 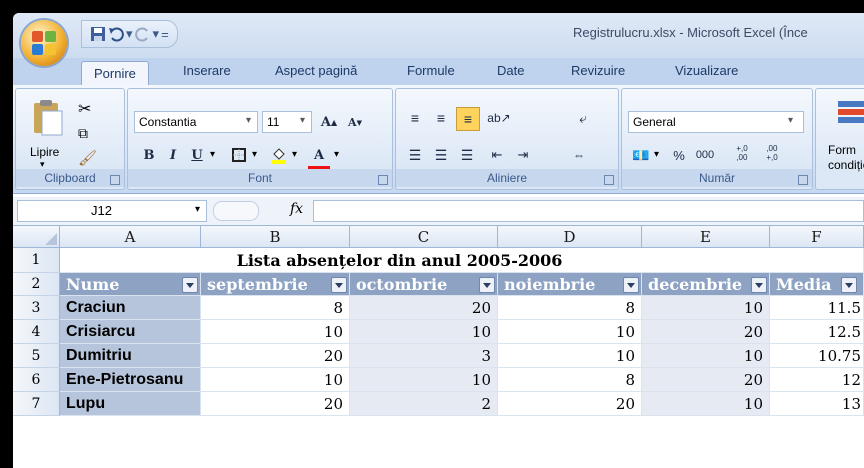 I want to click on align-left-button: ☰, so click(x=415, y=155).